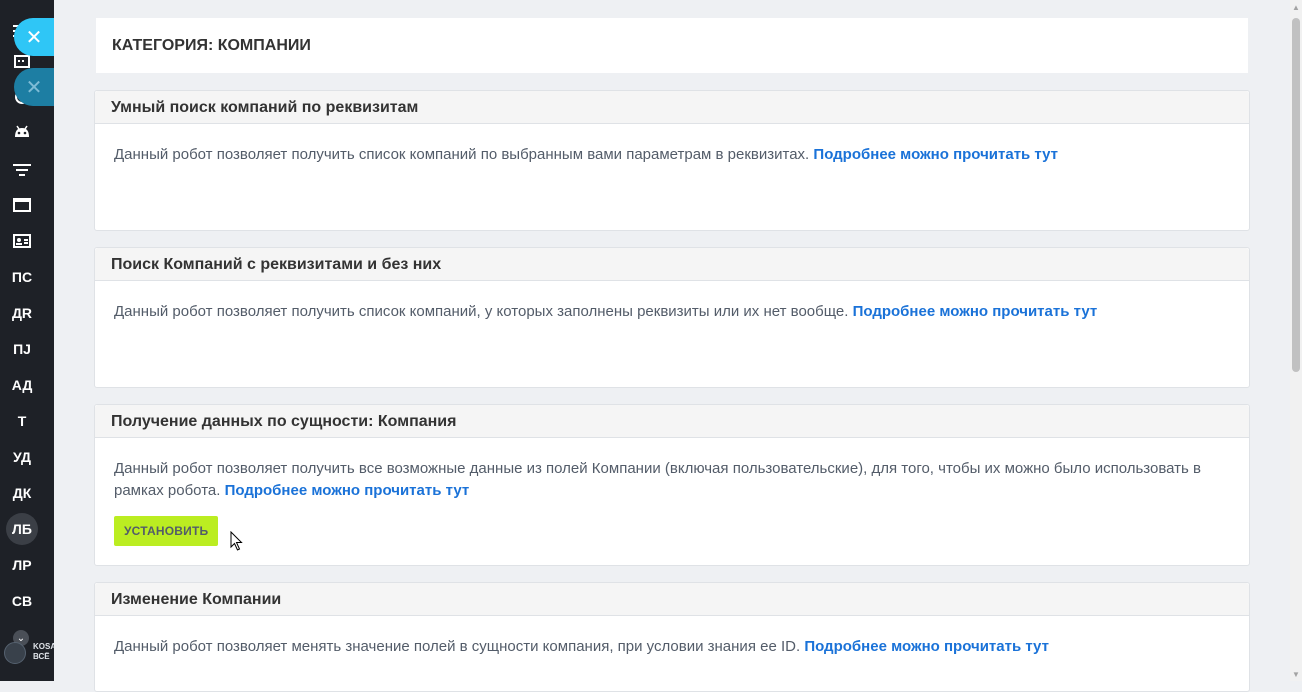  I want to click on user-name: KOSA ВСЁ, so click(43, 652).